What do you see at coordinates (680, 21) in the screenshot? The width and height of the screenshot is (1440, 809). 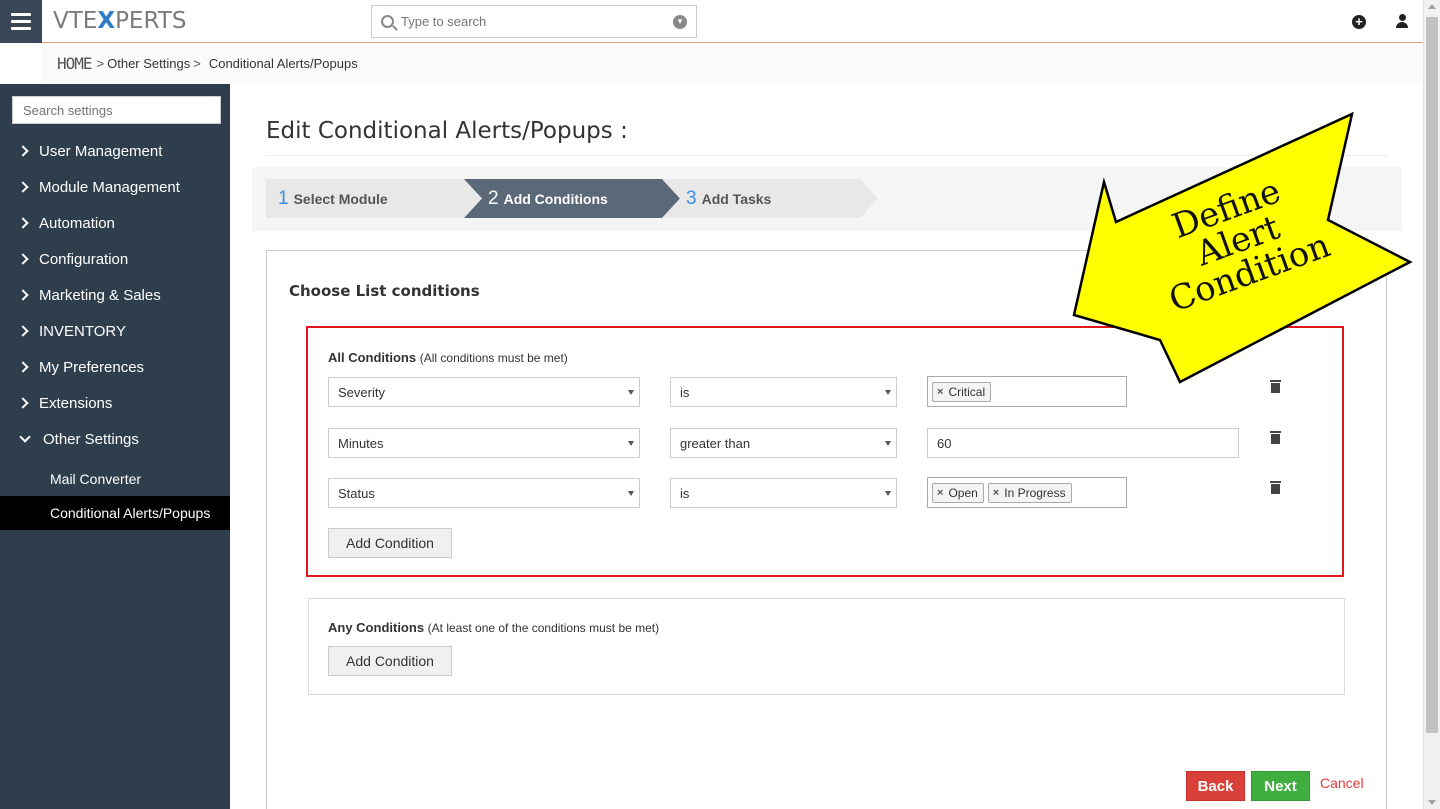 I see `chevron-down-icon: ▾` at bounding box center [680, 21].